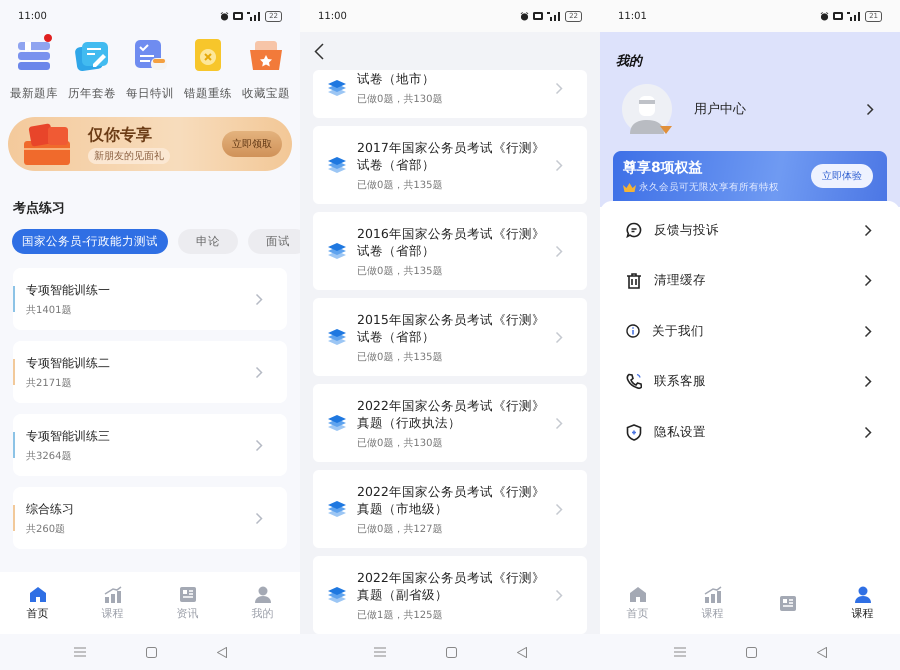 Image resolution: width=900 pixels, height=670 pixels. I want to click on exam-paper-card: 2017年国家公务员考试《行测》试卷（省部） 已做0题，共135题, so click(450, 165).